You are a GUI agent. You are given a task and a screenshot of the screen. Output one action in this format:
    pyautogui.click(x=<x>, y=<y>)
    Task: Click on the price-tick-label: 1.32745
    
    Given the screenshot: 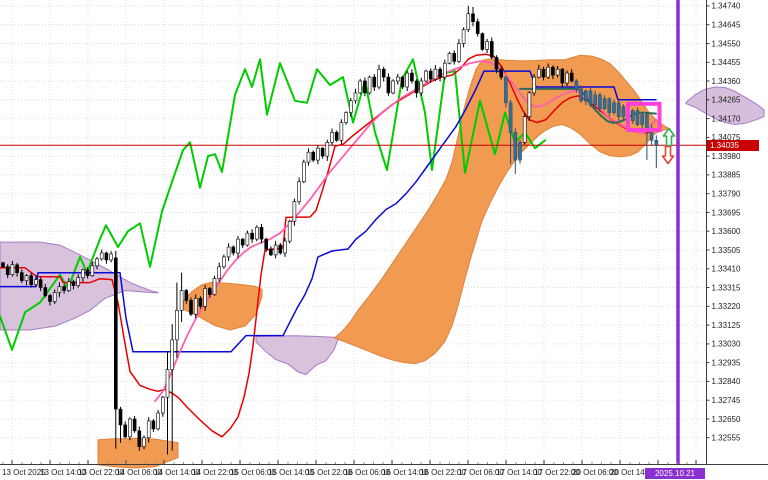 What is the action you would take?
    pyautogui.click(x=726, y=400)
    